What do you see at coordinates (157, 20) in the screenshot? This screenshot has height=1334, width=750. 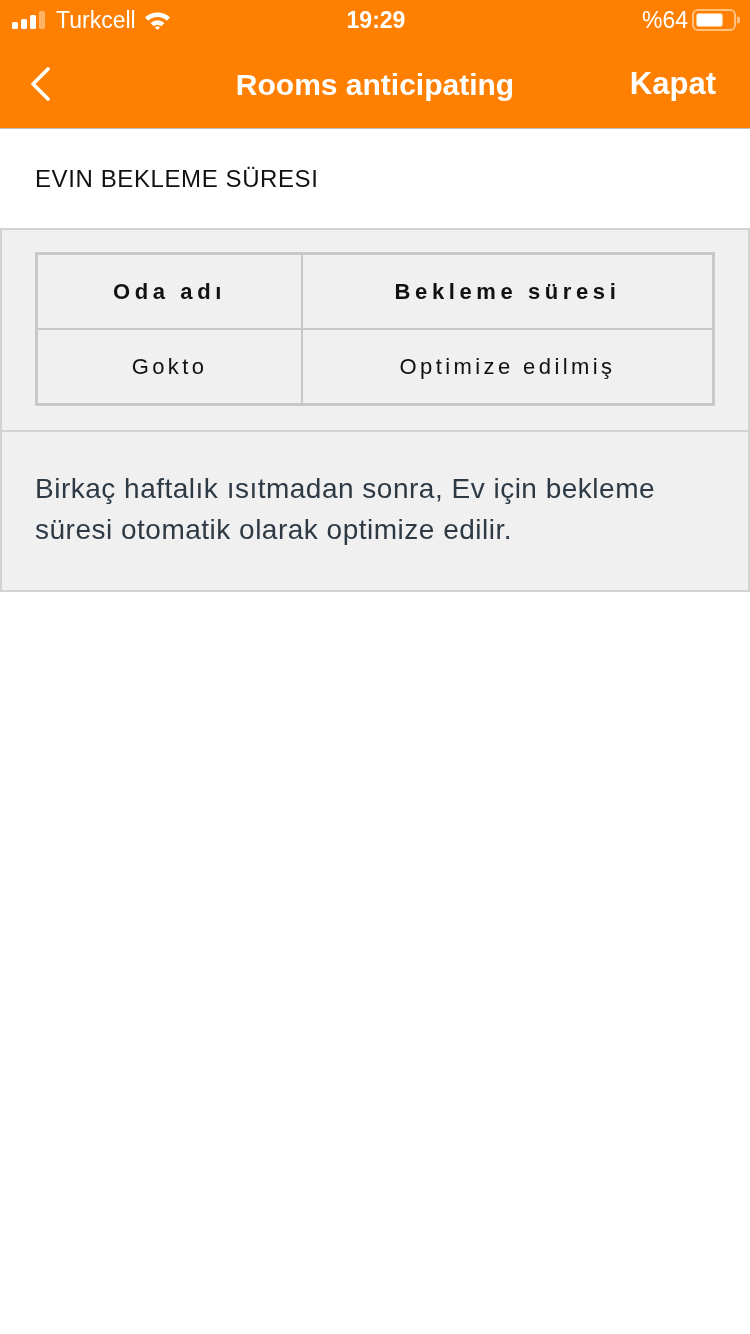 I see `wifi-icon` at bounding box center [157, 20].